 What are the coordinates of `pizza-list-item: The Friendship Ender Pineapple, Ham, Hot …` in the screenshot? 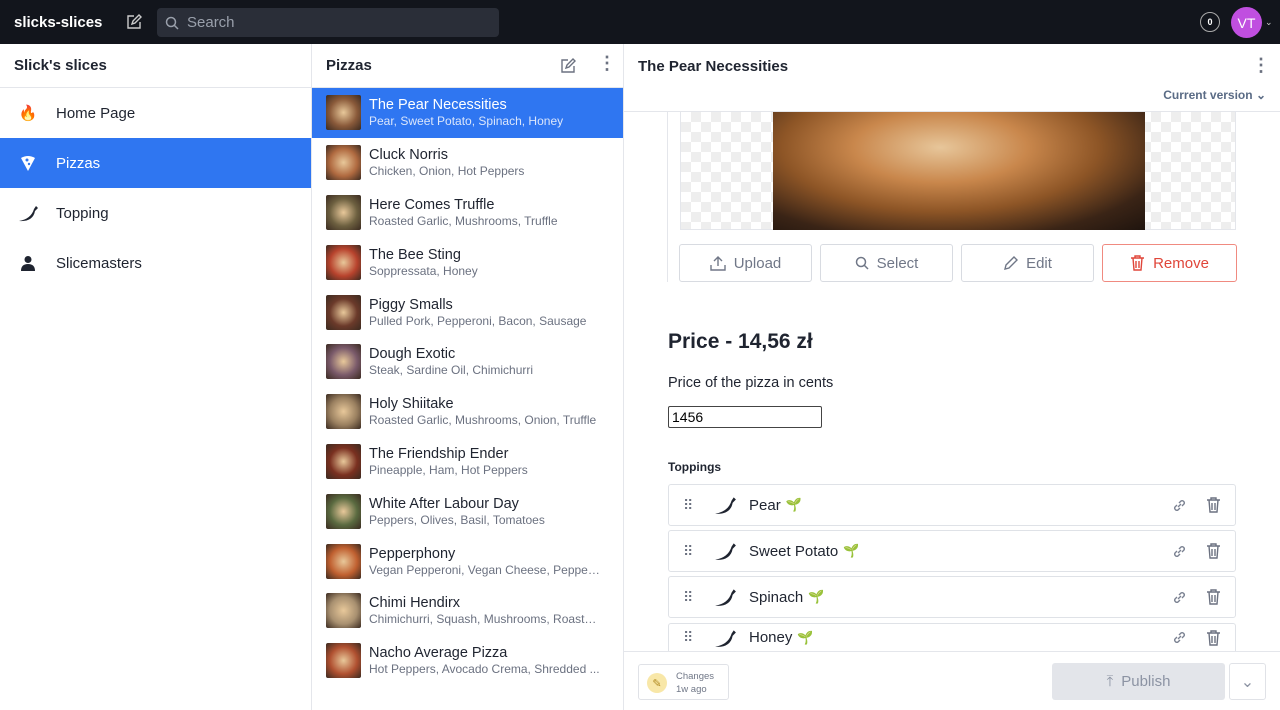 It's located at (467, 462).